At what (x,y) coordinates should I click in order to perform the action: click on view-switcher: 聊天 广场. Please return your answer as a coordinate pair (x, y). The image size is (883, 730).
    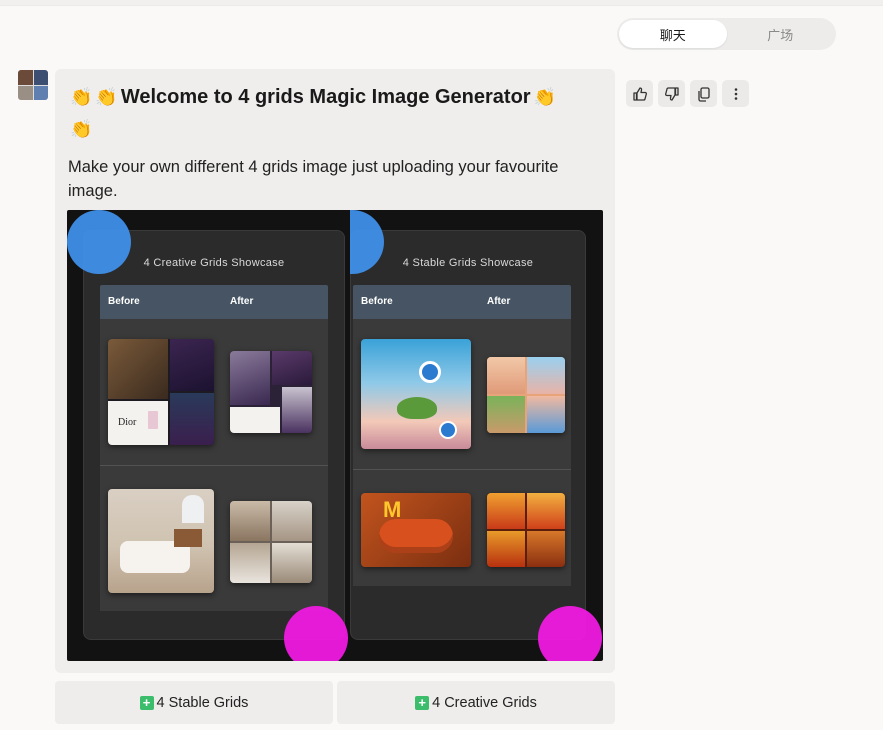
    Looking at the image, I should click on (726, 34).